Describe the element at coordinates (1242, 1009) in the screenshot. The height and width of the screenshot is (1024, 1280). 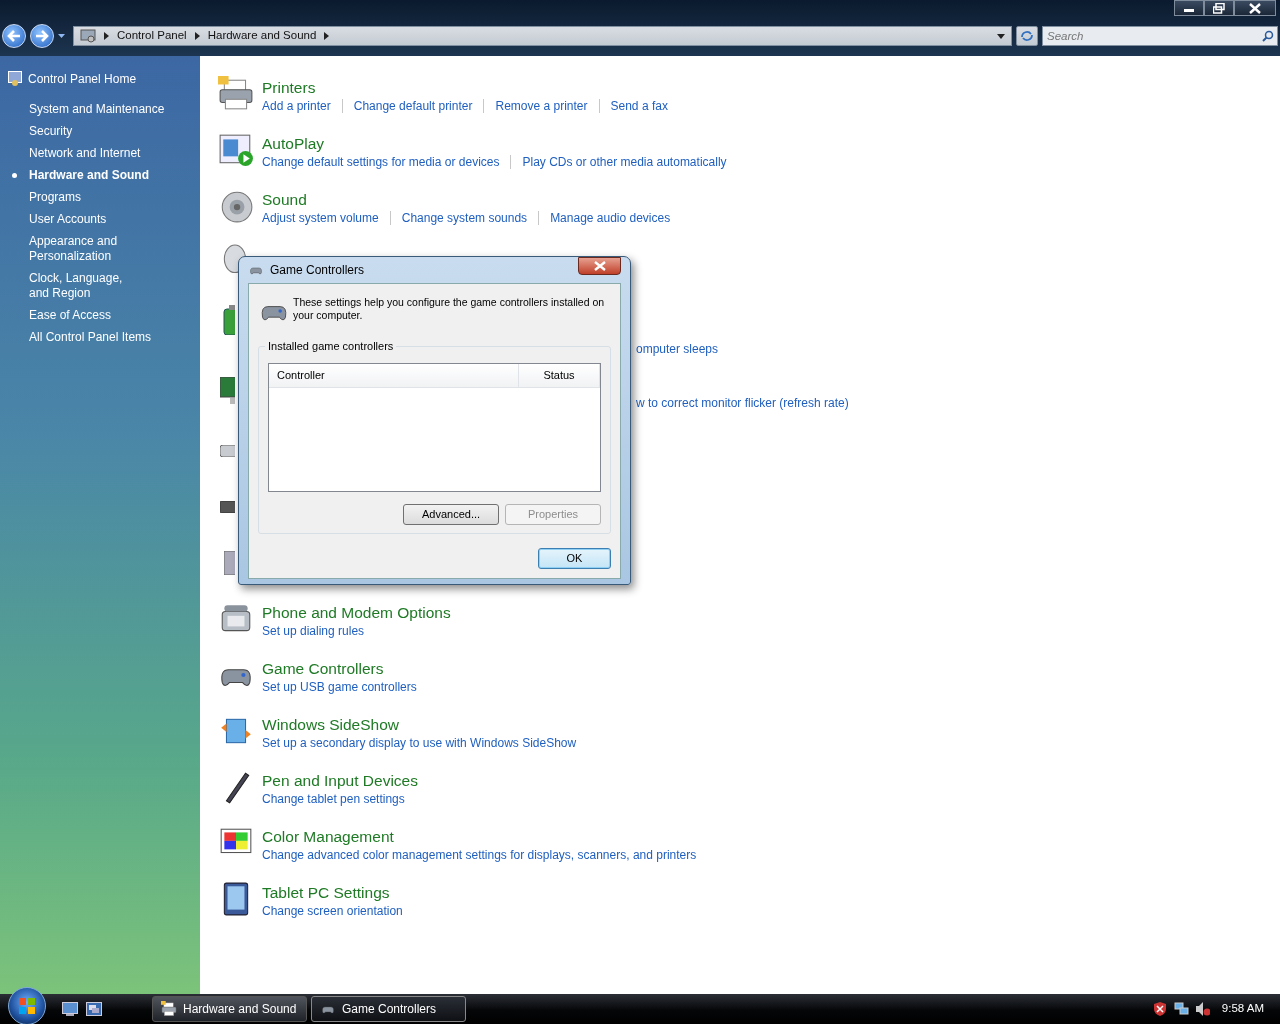
I see `clock-text: 9:58 AM` at that location.